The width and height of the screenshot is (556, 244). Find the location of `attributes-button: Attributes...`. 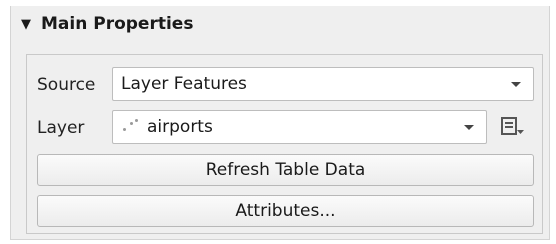

attributes-button: Attributes... is located at coordinates (285, 211).